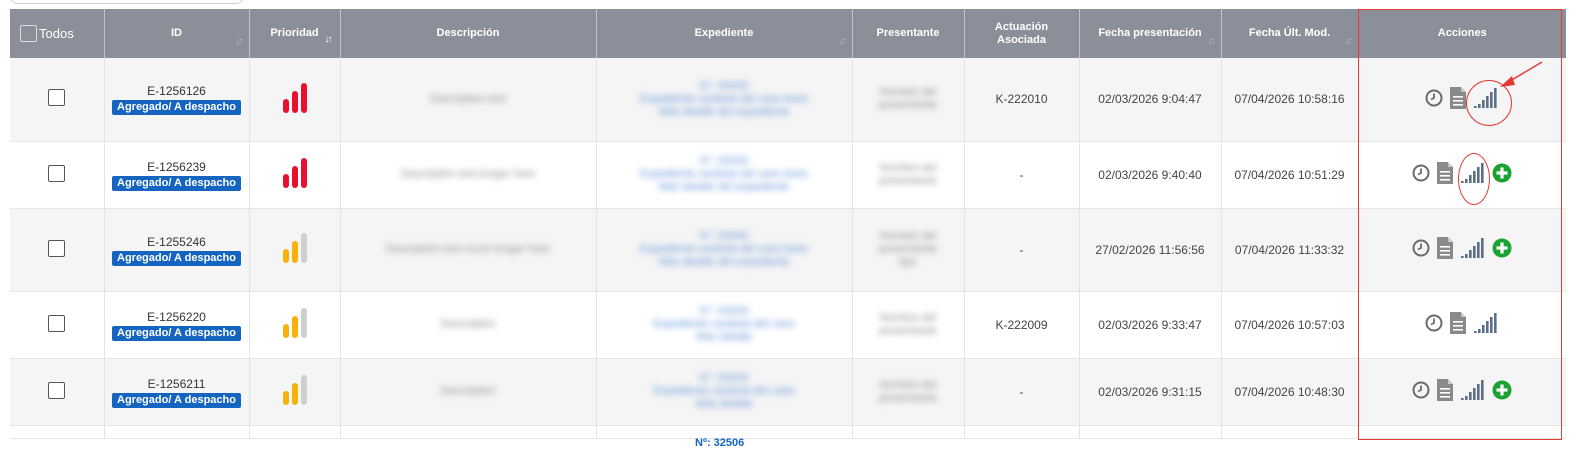 The image size is (1581, 449). Describe the element at coordinates (1289, 249) in the screenshot. I see `fecha-mod-value: 07/04/2026 11:33:32` at that location.